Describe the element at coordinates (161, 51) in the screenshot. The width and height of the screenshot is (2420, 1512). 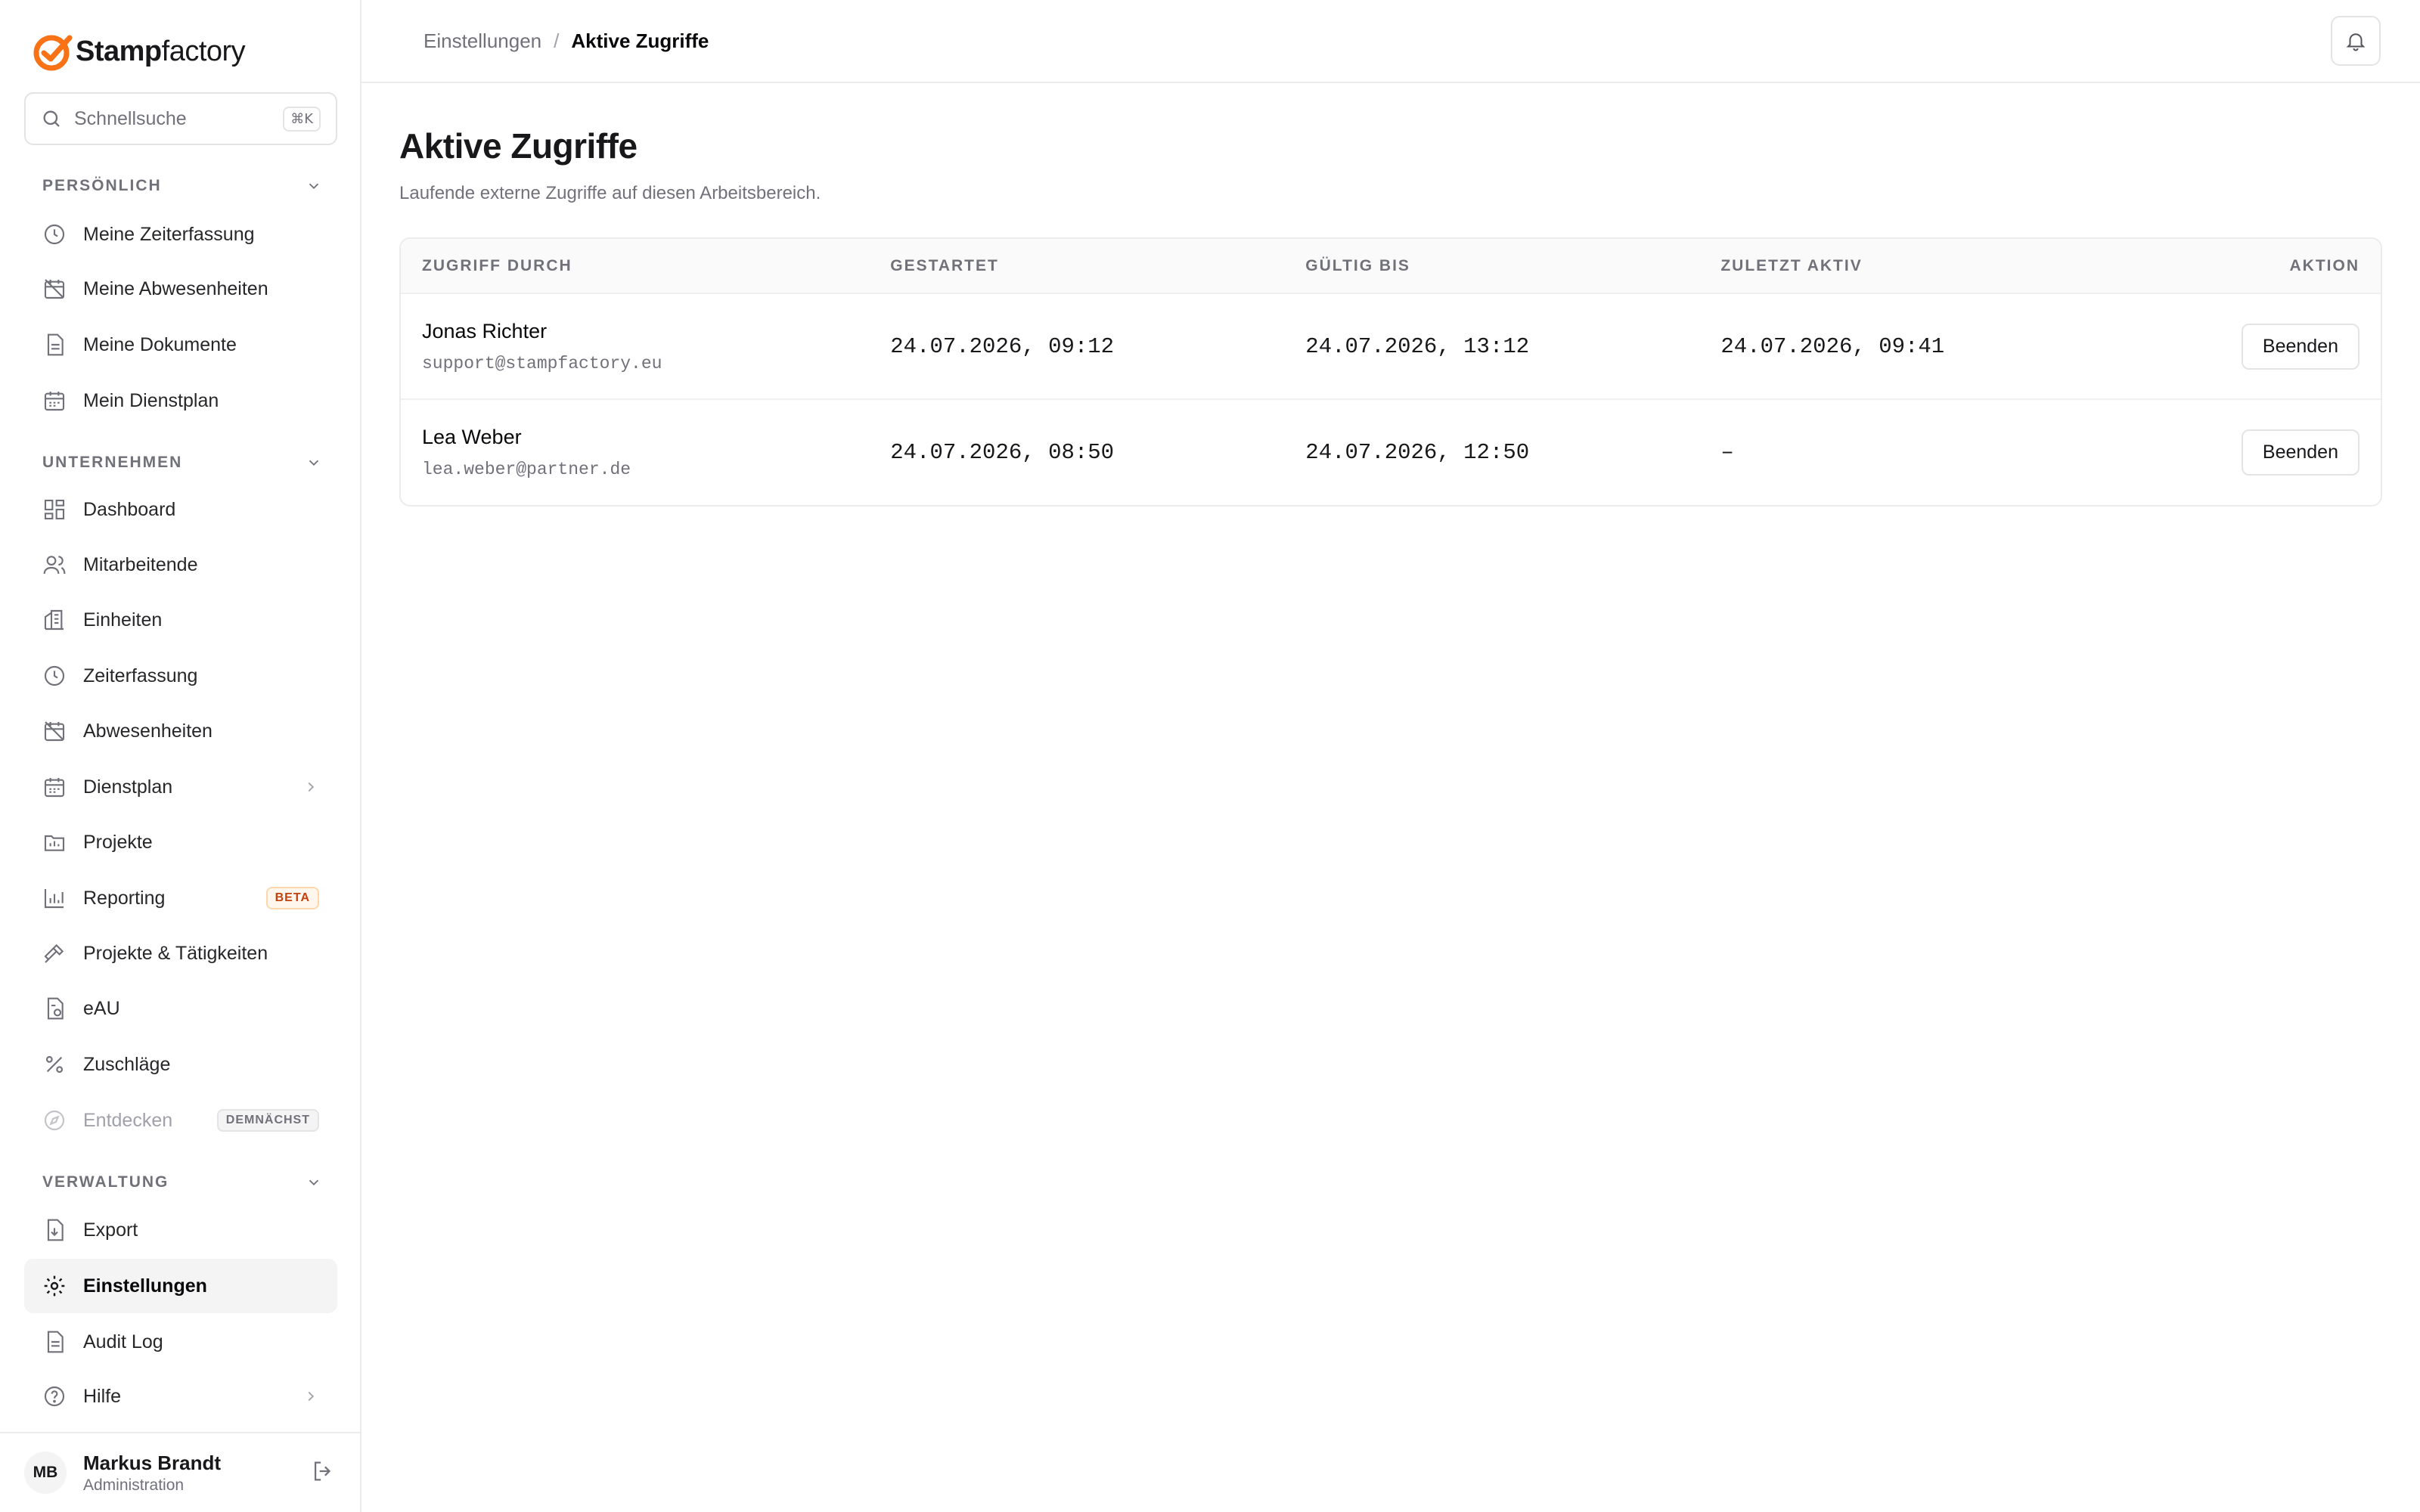
I see `logo-text: Stampfactory` at that location.